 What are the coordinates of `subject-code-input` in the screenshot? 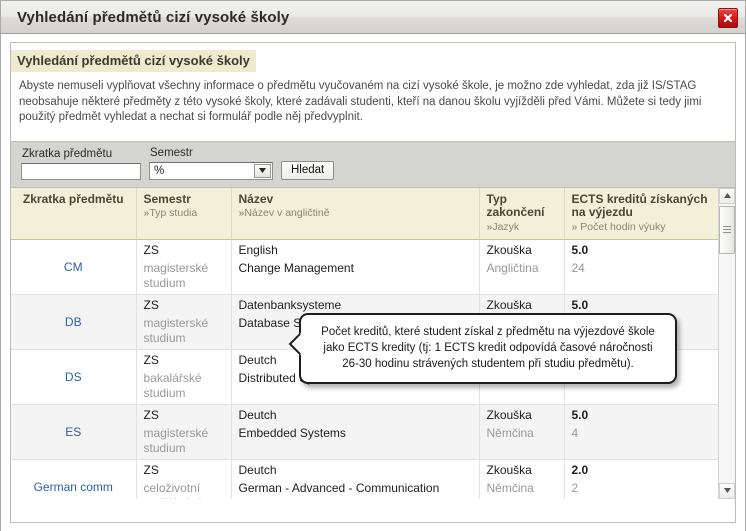 It's located at (81, 171).